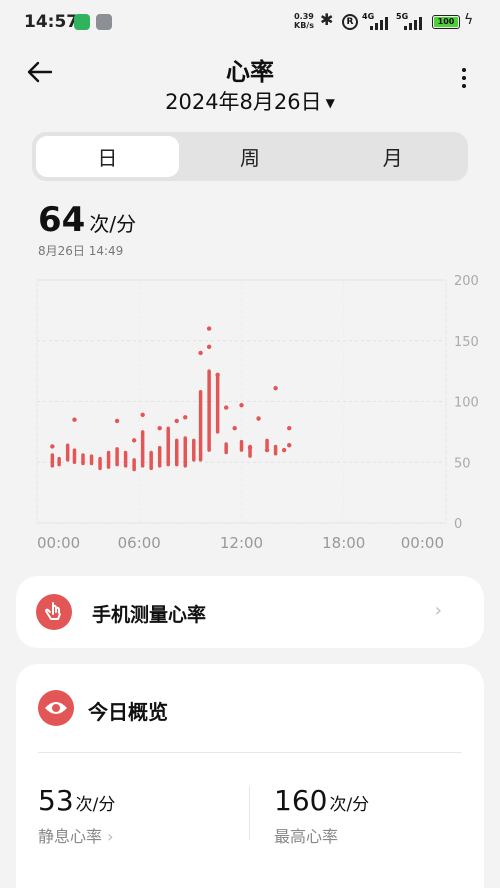  I want to click on y-tick-label: 0, so click(458, 524).